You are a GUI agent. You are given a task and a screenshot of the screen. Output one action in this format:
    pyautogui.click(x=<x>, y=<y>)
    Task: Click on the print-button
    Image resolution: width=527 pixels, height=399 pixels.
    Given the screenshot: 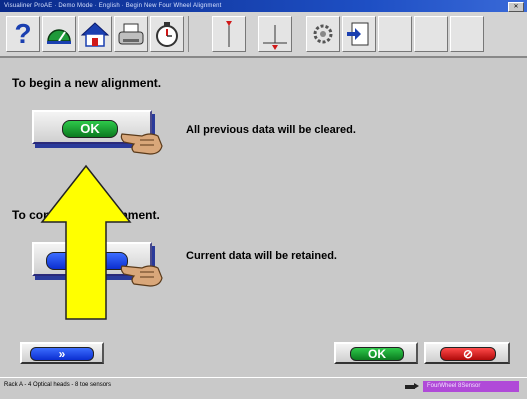 What is the action you would take?
    pyautogui.click(x=131, y=34)
    